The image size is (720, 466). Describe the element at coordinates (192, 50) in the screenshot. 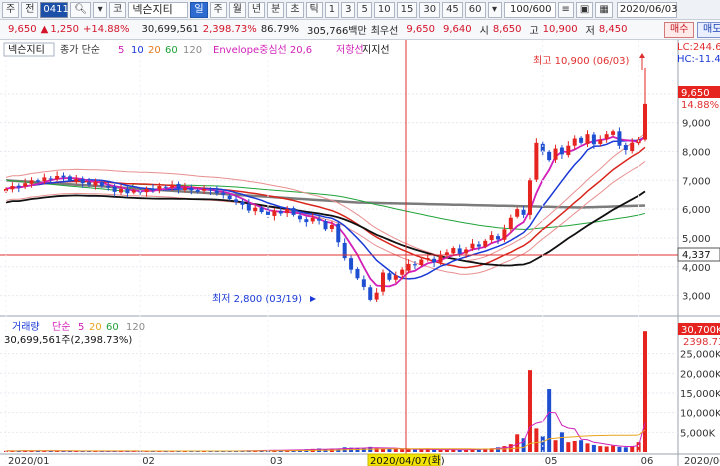

I see `legend-ma120: 120` at that location.